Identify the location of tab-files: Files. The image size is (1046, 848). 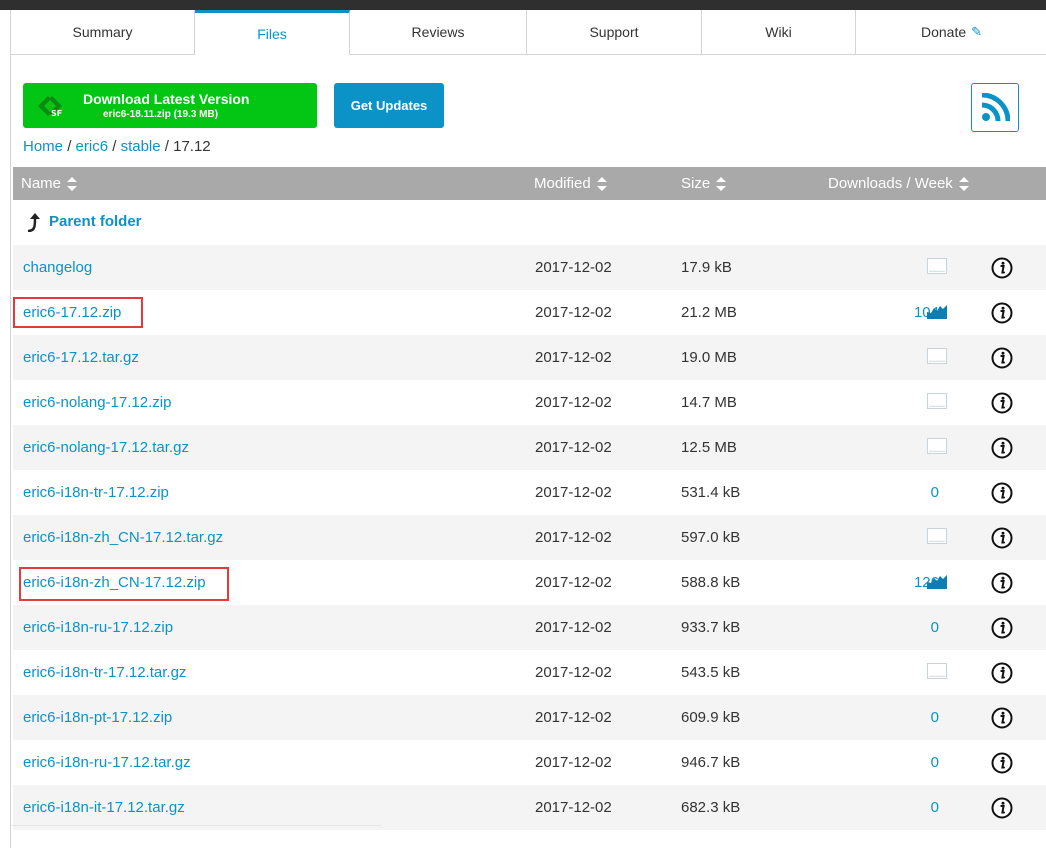
(272, 32).